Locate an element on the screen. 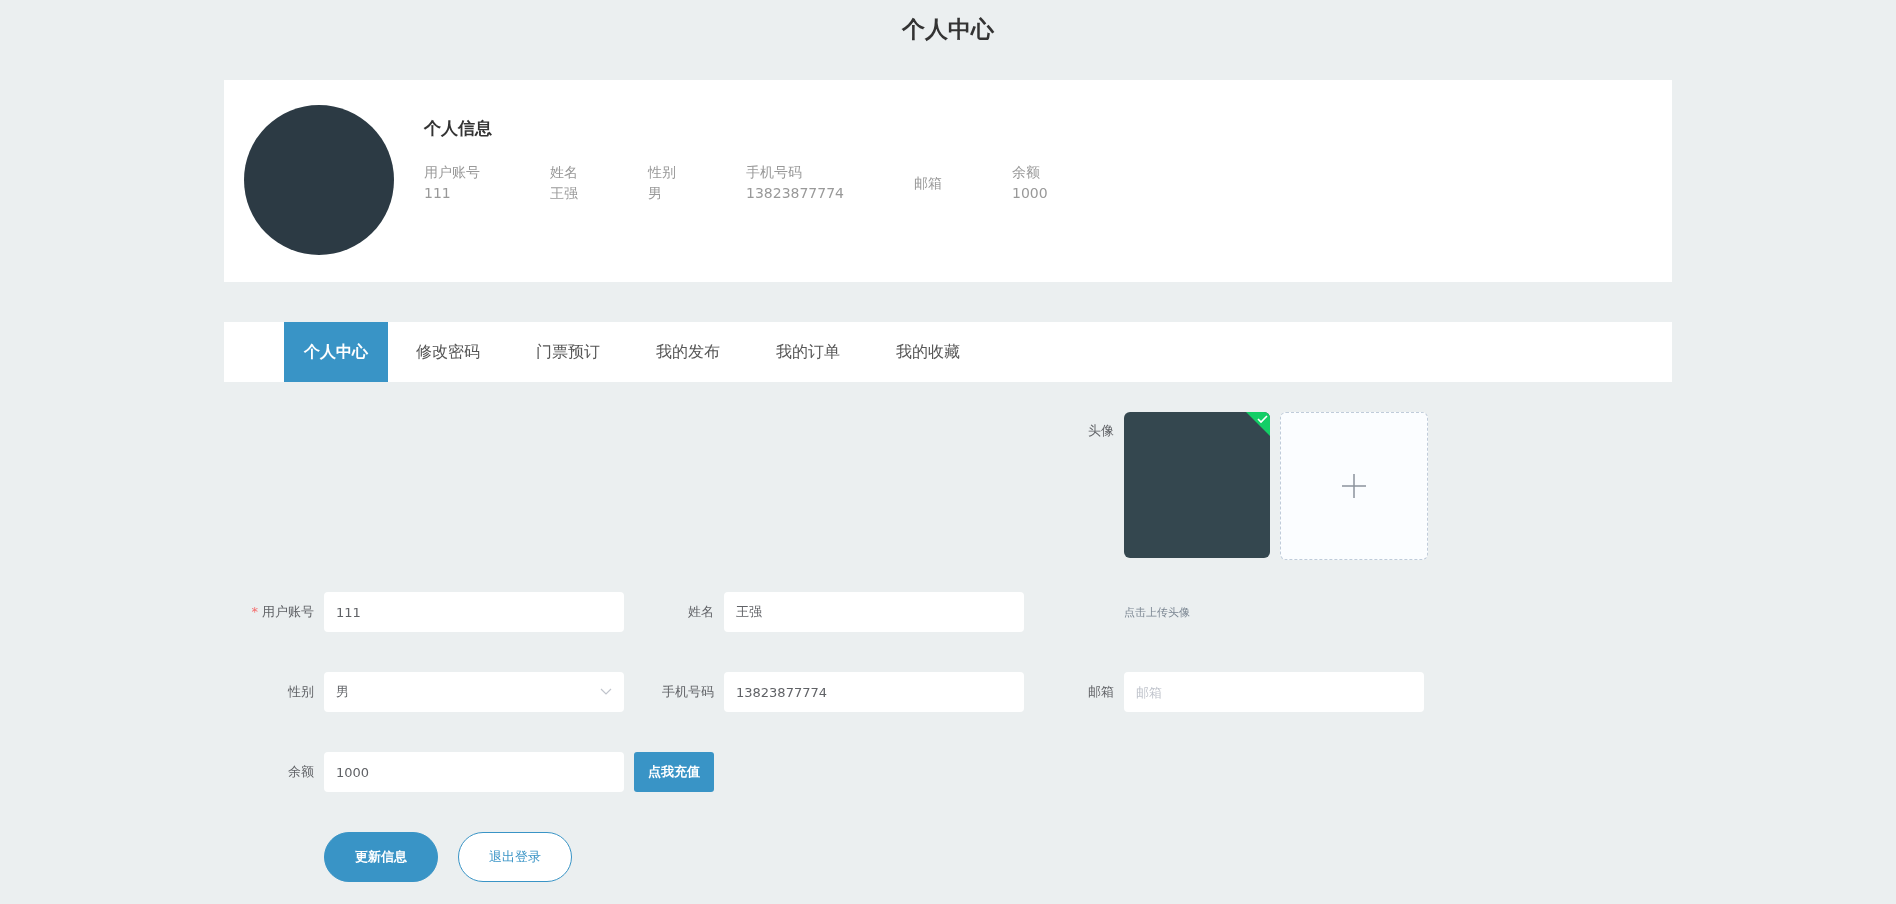 The width and height of the screenshot is (1896, 904). info-value: 王强 is located at coordinates (564, 193).